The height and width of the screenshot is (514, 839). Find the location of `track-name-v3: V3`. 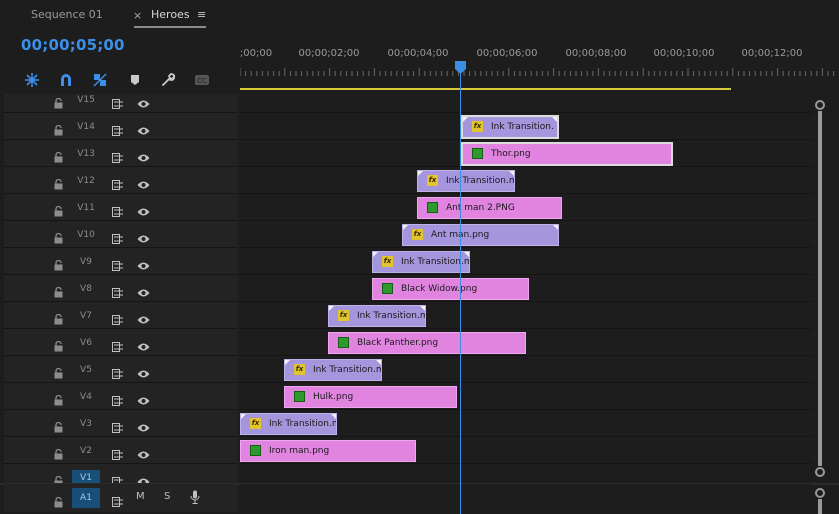

track-name-v3: V3 is located at coordinates (86, 424).